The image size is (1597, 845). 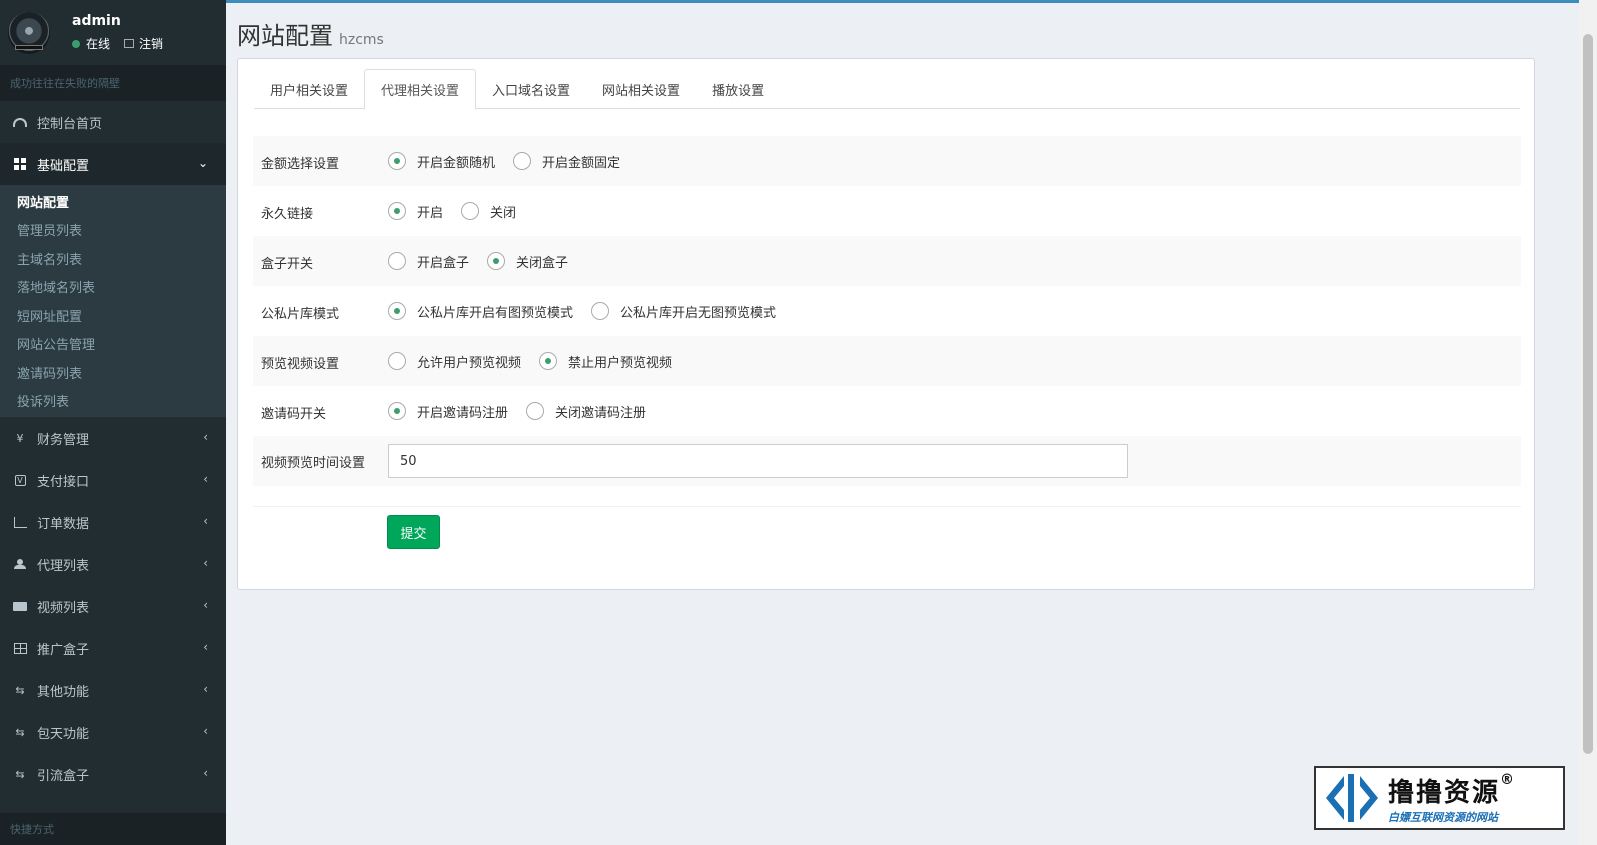 What do you see at coordinates (480, 311) in the screenshot?
I see `radio-library-image-preview: 公私片库开启有图预览模式` at bounding box center [480, 311].